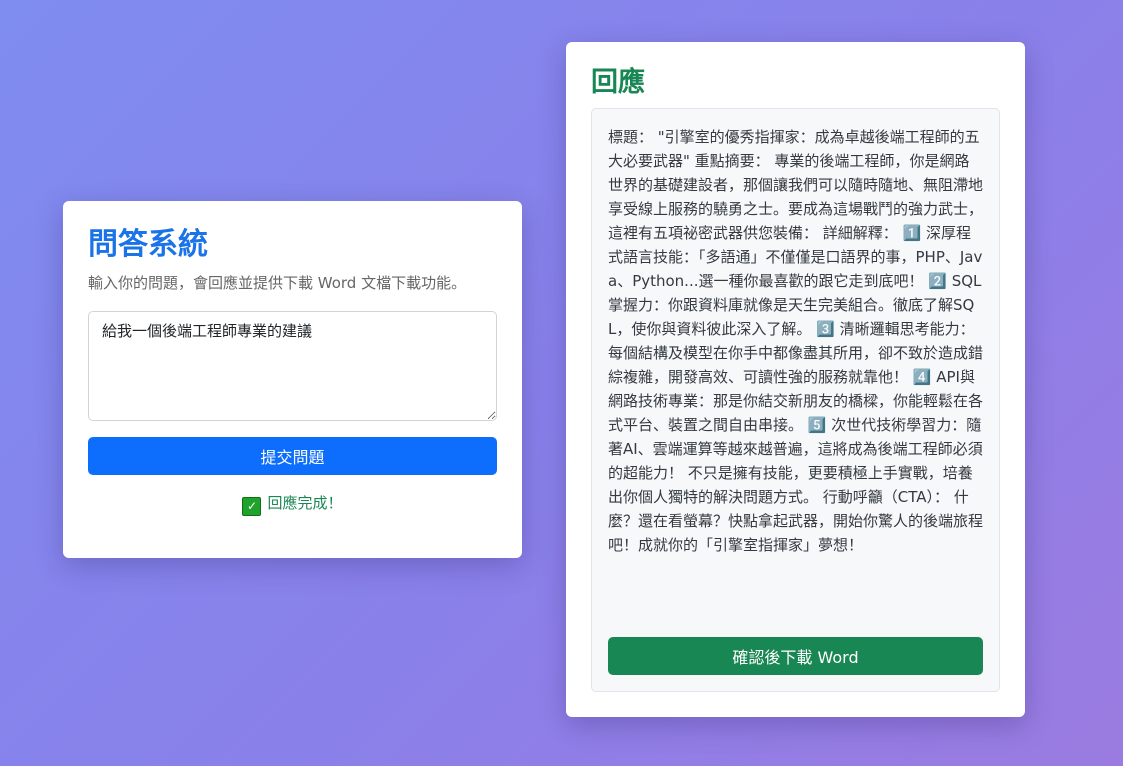 This screenshot has height=766, width=1123. What do you see at coordinates (292, 366) in the screenshot?
I see `question-input: 給我一個後端工程師專業的建議` at bounding box center [292, 366].